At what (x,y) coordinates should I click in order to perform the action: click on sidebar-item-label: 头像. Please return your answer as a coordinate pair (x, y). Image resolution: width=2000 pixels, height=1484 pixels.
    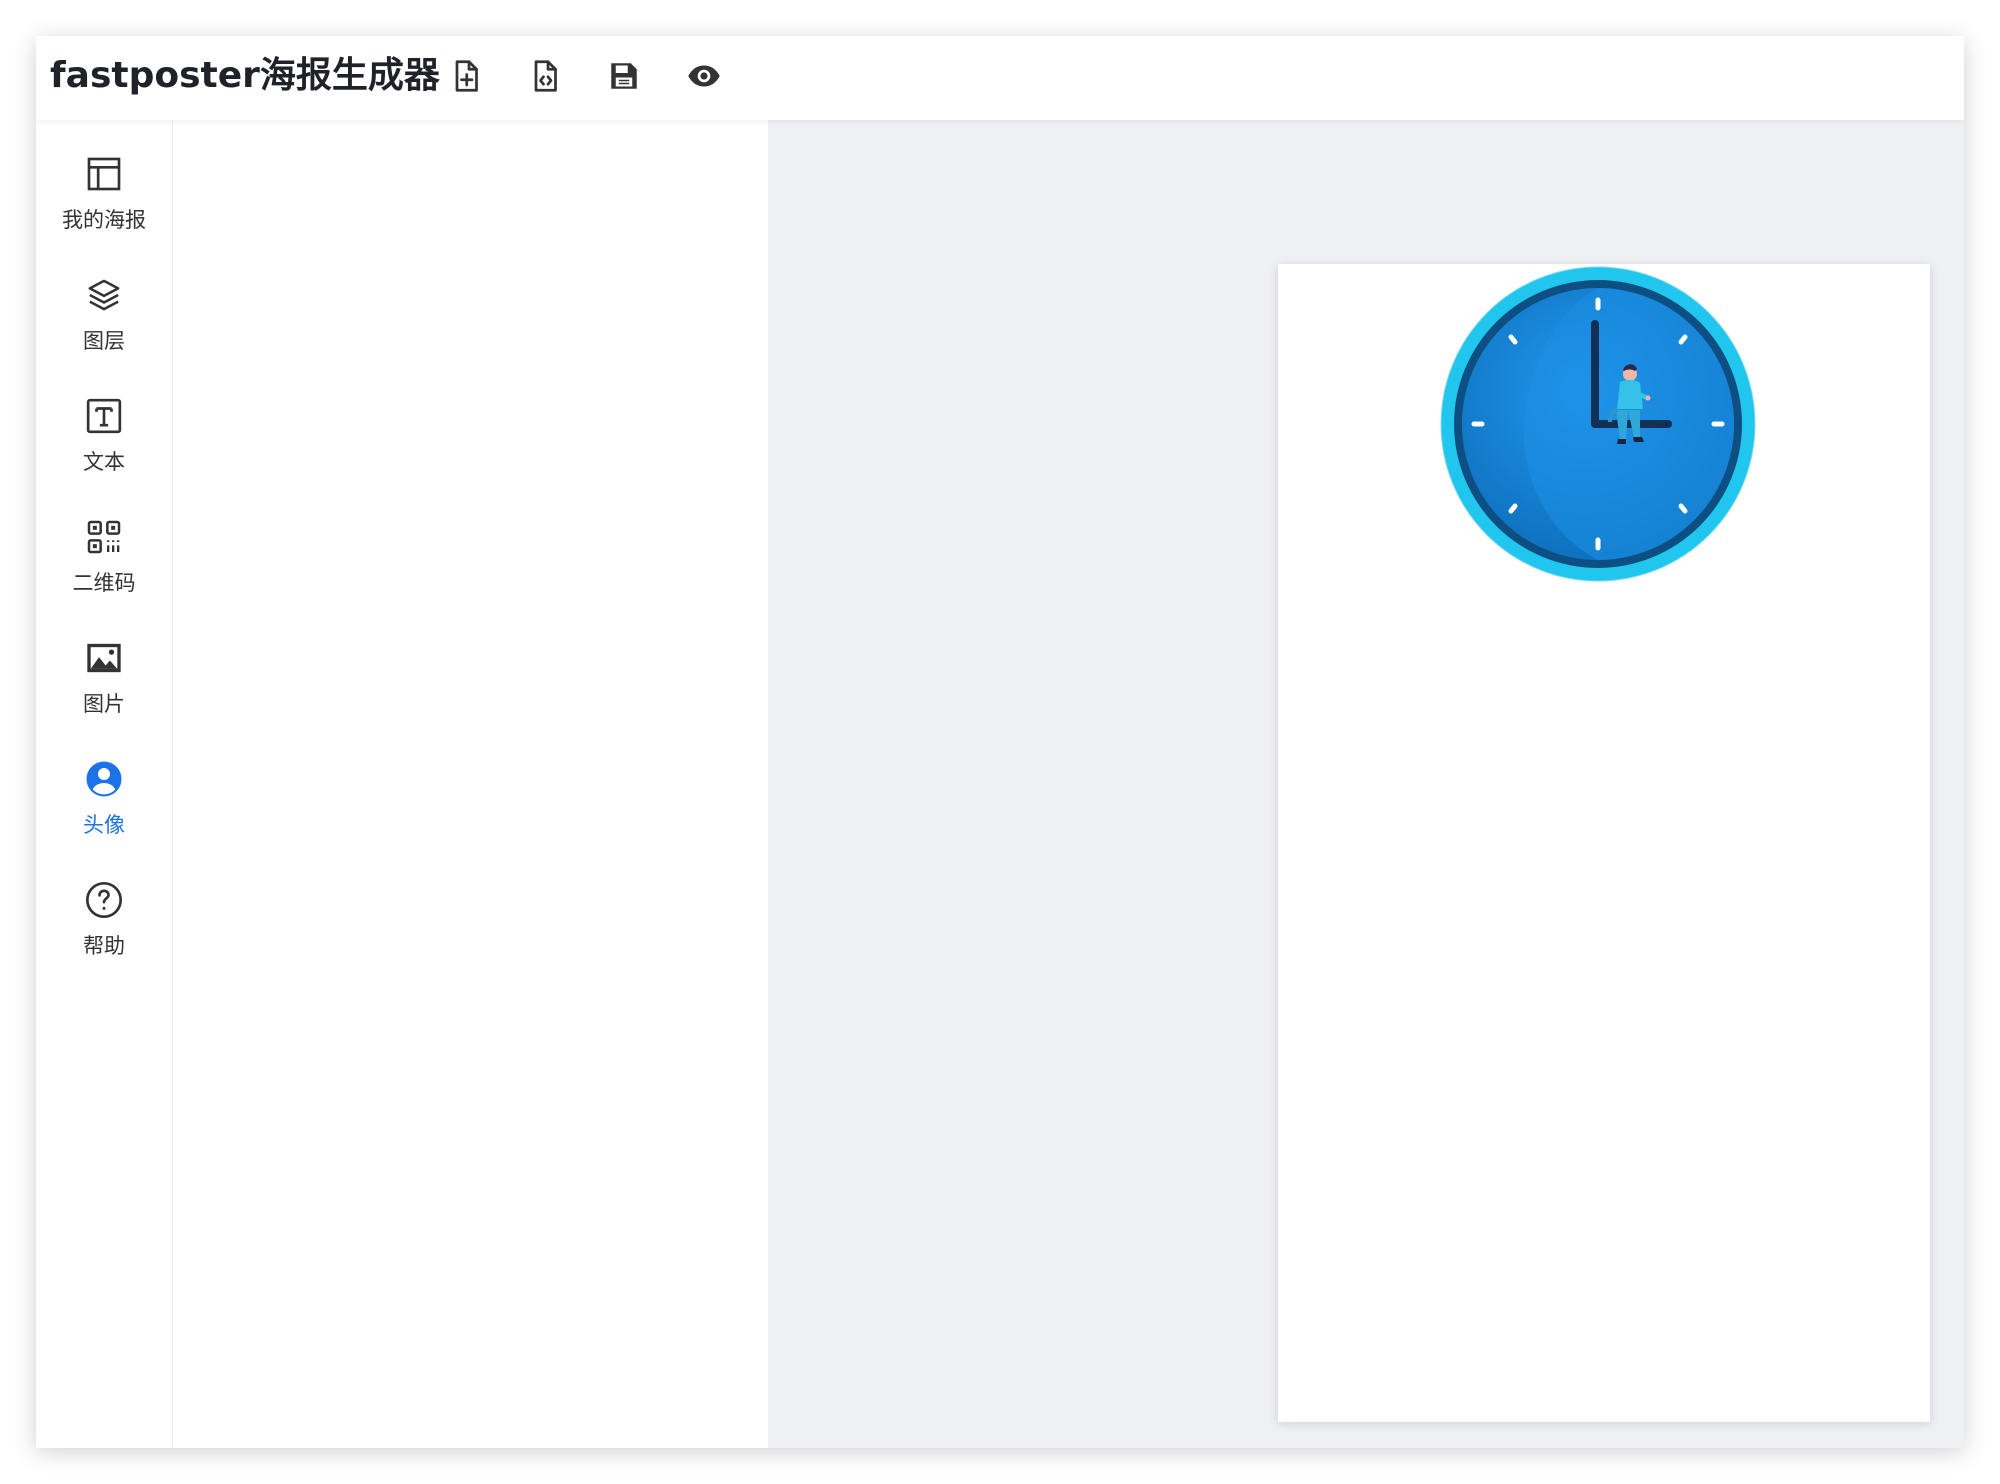
    Looking at the image, I should click on (104, 825).